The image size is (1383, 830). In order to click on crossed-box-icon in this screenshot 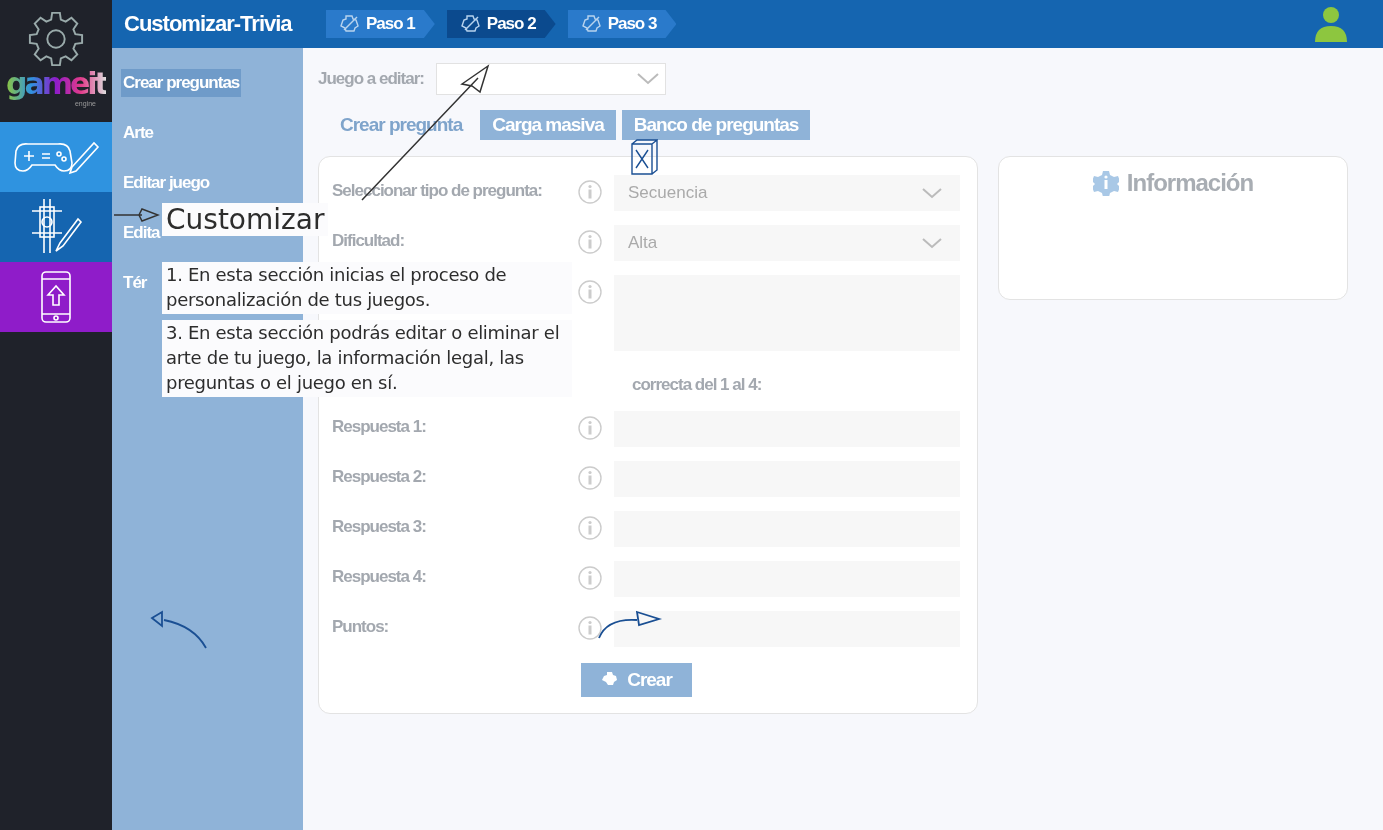, I will do `click(644, 157)`.